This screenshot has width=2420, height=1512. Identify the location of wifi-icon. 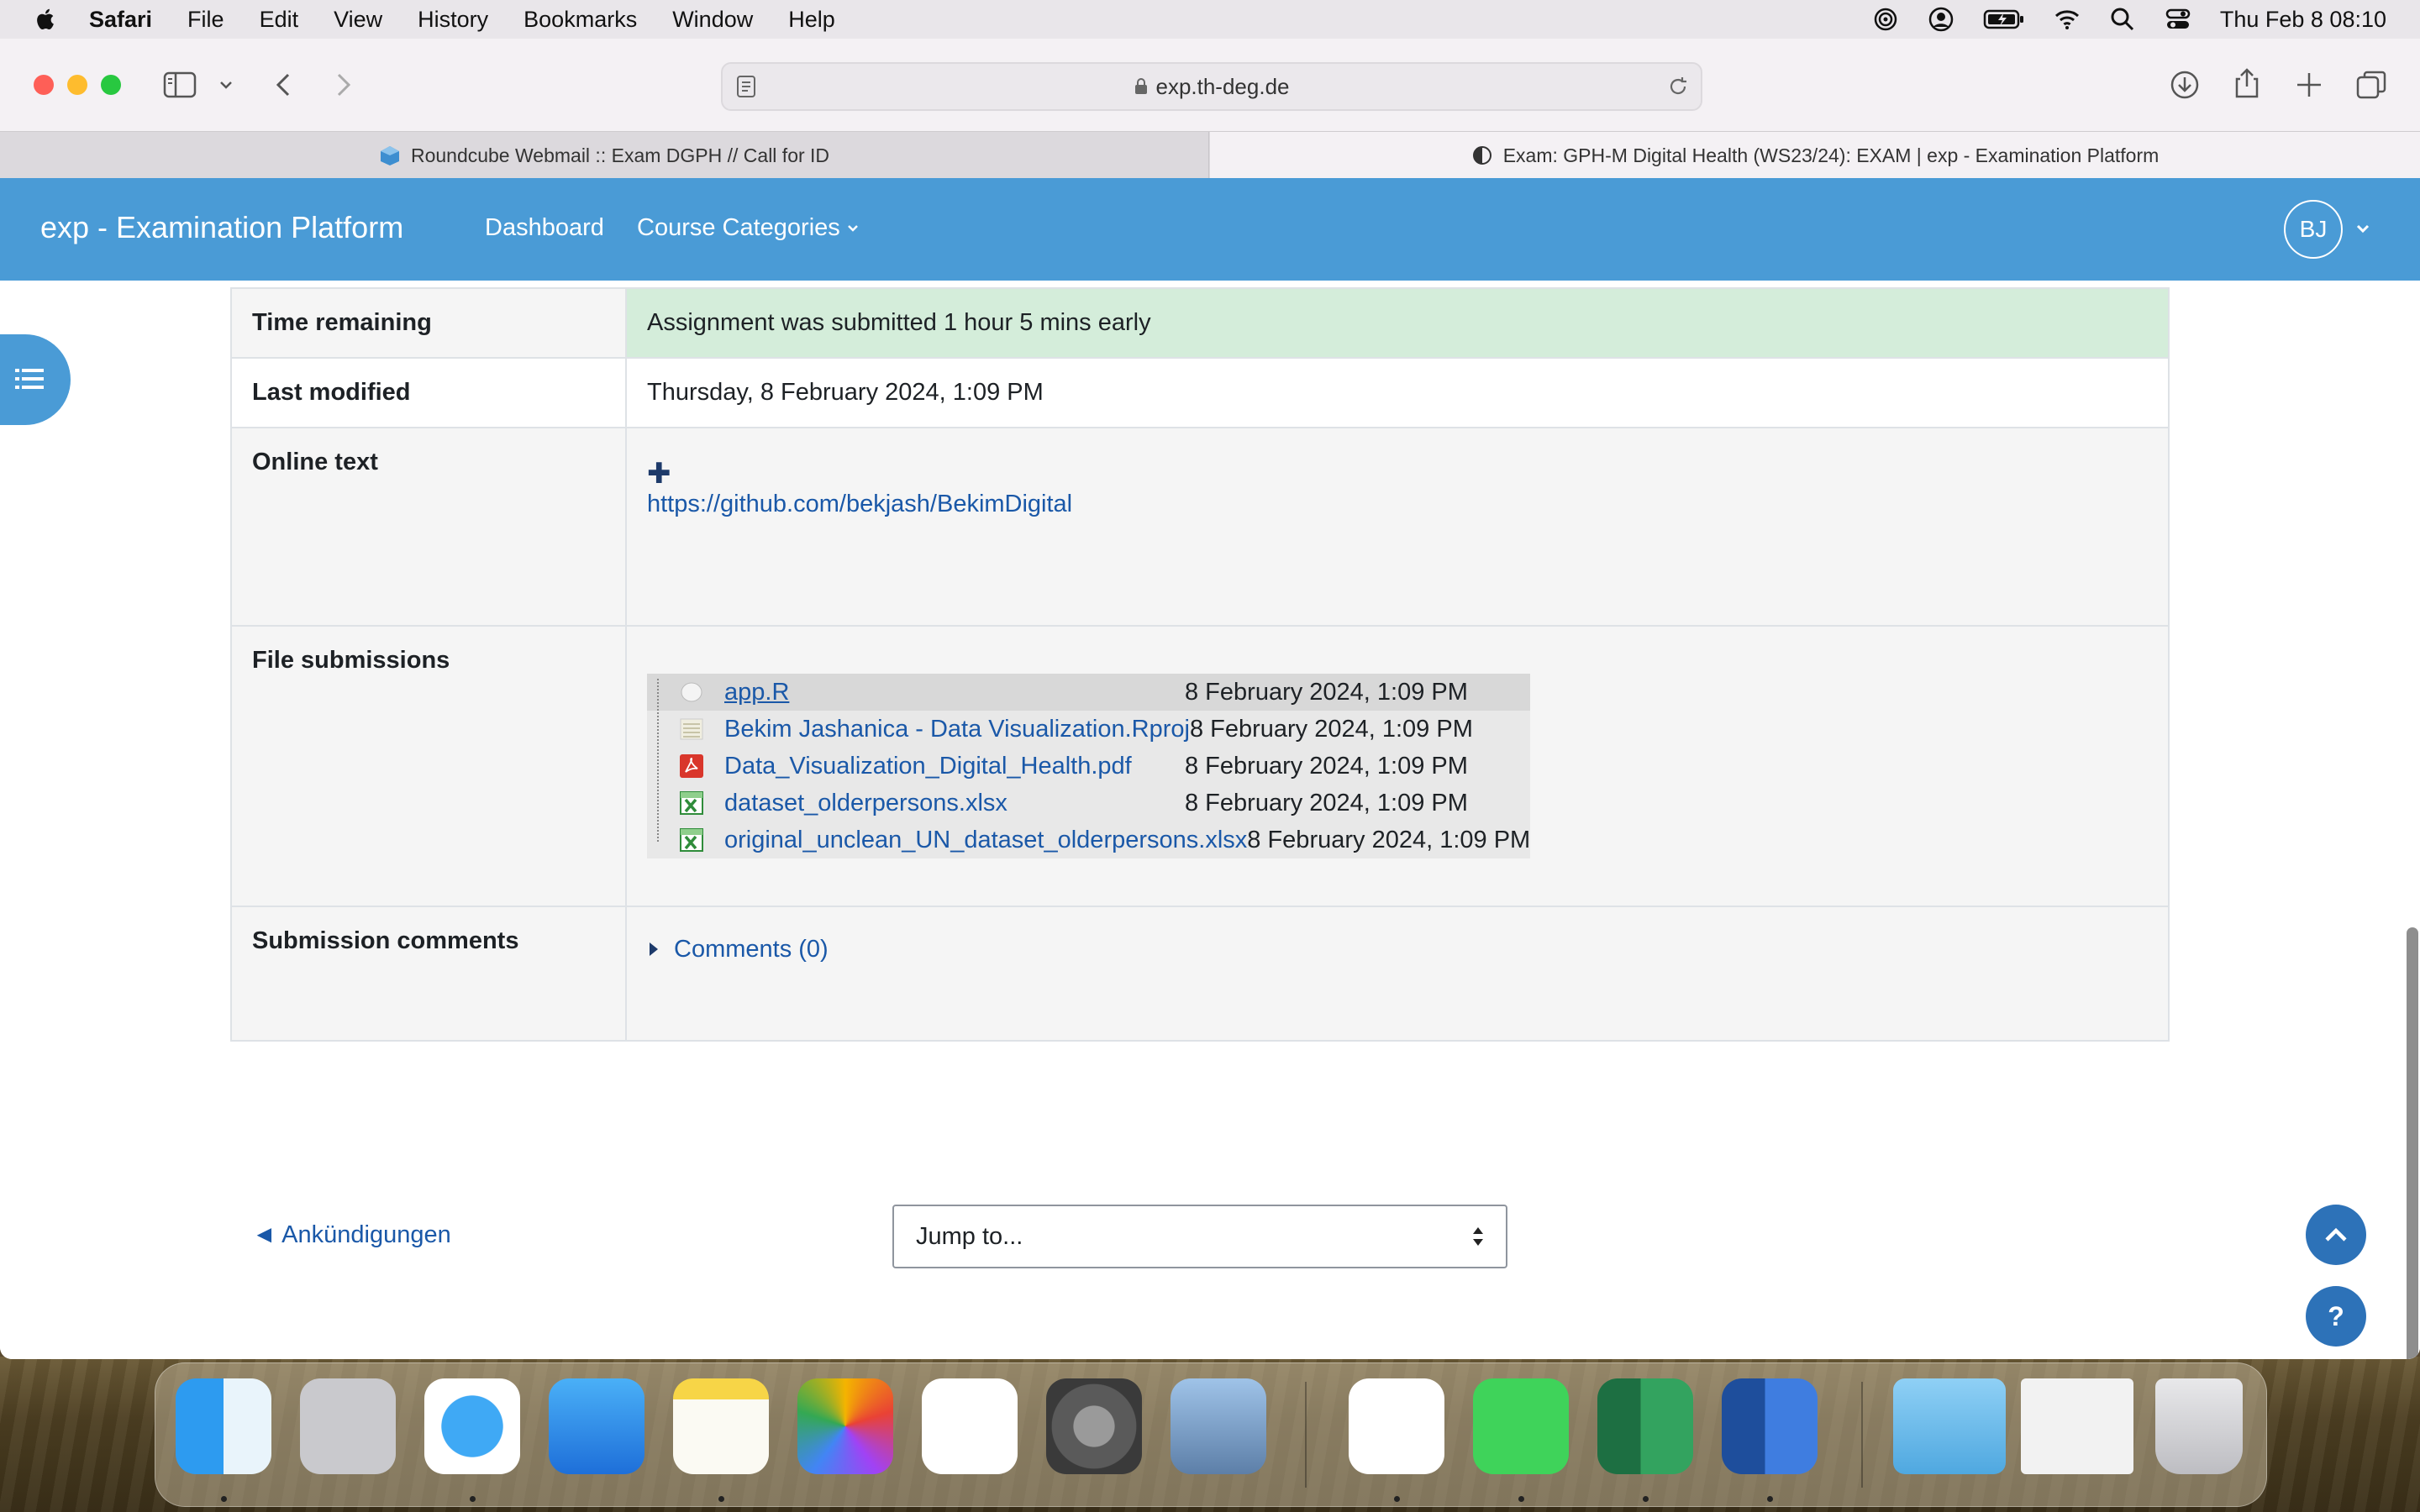
(2067, 19).